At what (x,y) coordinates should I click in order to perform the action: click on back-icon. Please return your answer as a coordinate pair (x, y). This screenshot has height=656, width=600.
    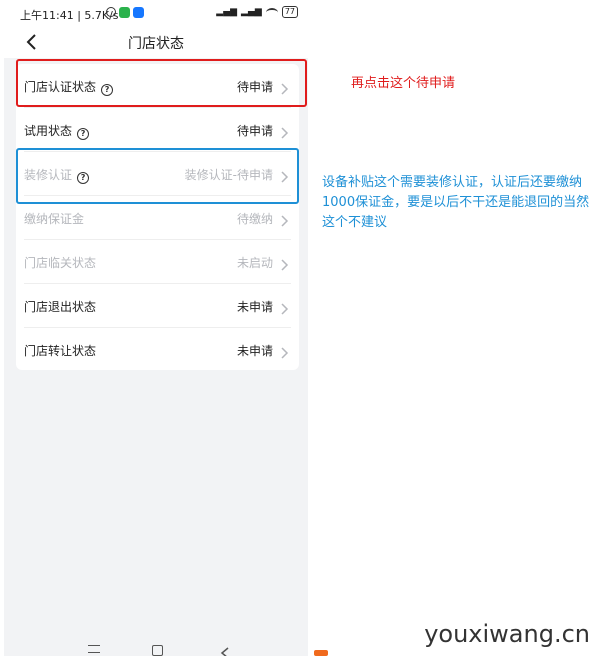
    Looking at the image, I should click on (225, 650).